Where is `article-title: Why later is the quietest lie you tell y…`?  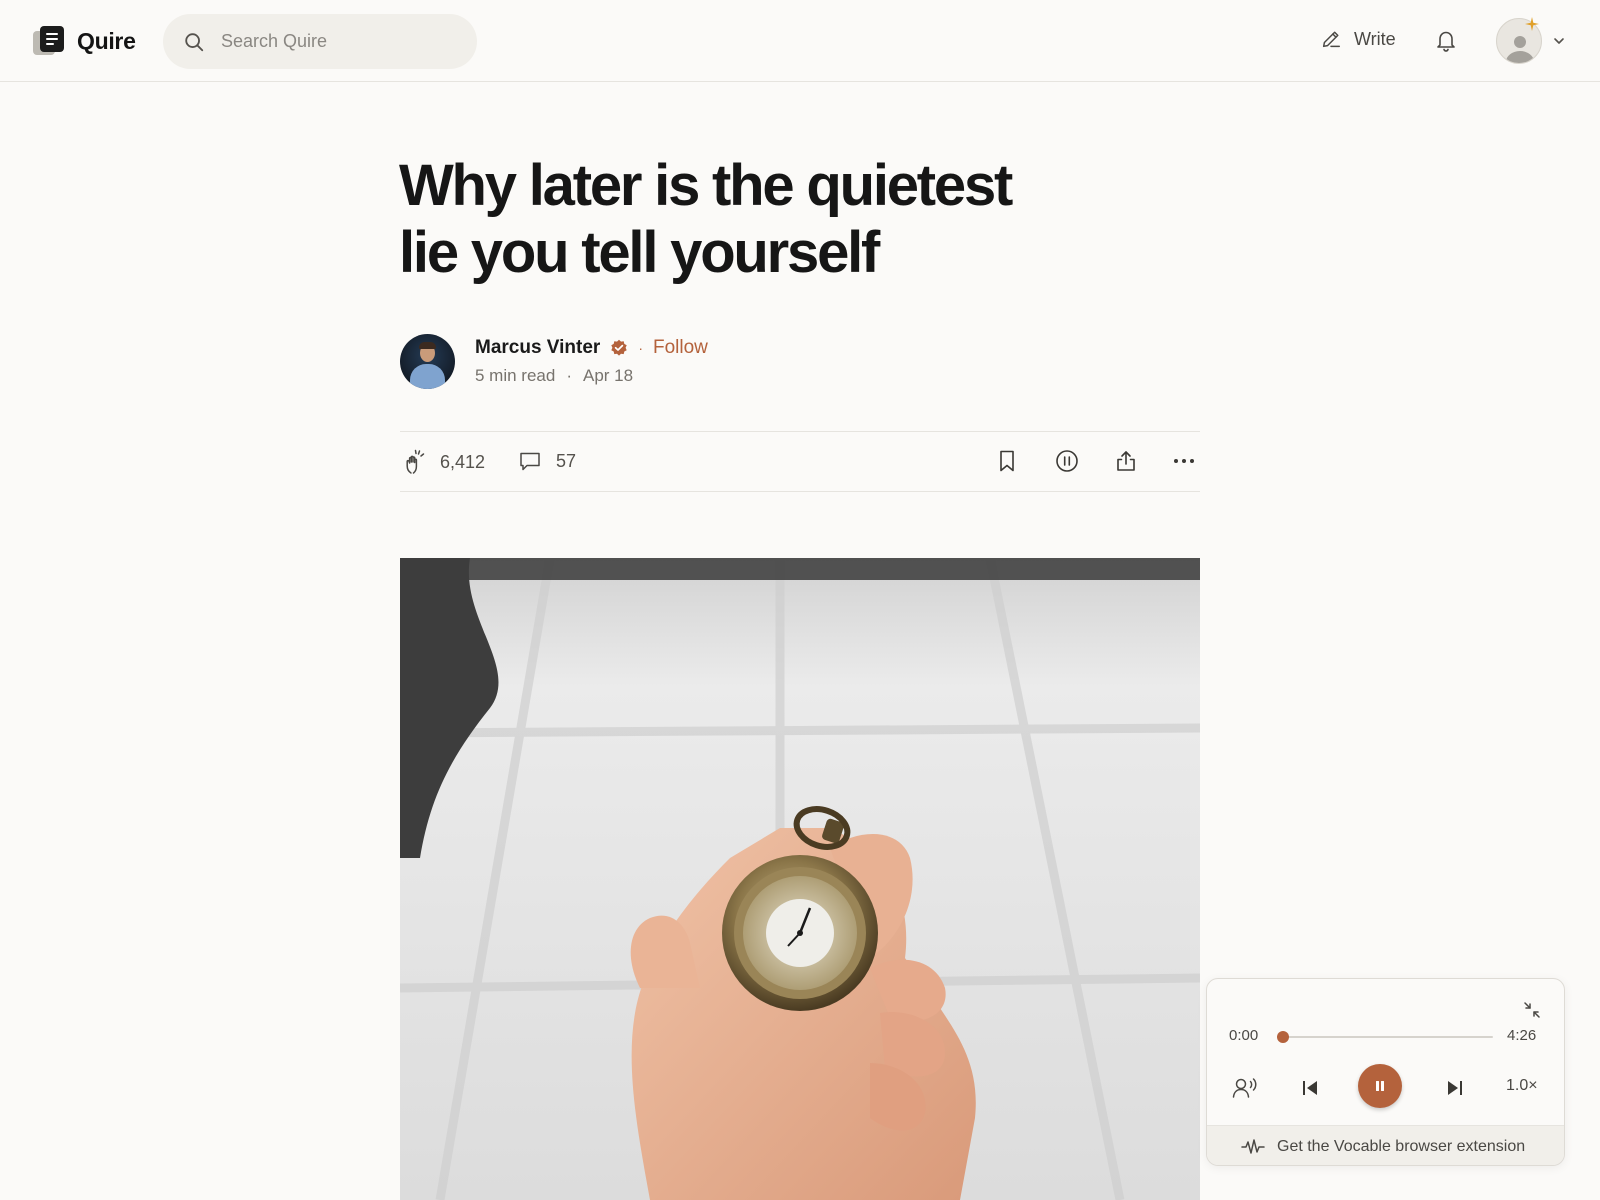 article-title: Why later is the quietest lie you tell y… is located at coordinates (706, 219).